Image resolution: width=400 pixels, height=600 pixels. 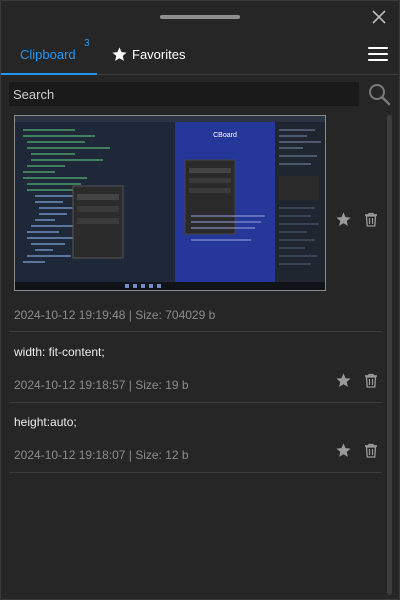 What do you see at coordinates (200, 17) in the screenshot?
I see `drag-handle` at bounding box center [200, 17].